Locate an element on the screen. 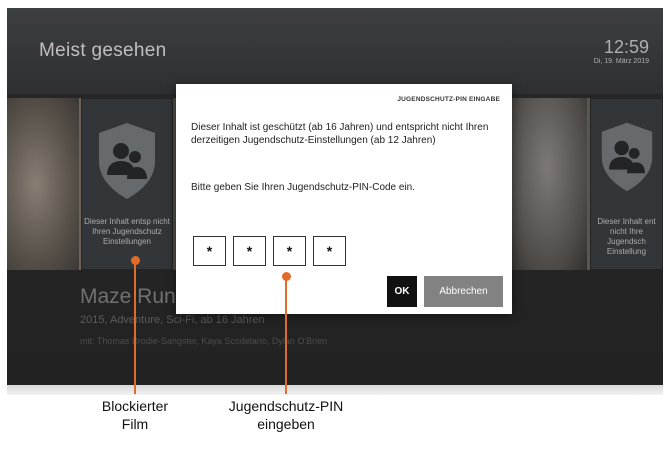 The height and width of the screenshot is (451, 670). pin-input-row: * * * * is located at coordinates (269, 251).